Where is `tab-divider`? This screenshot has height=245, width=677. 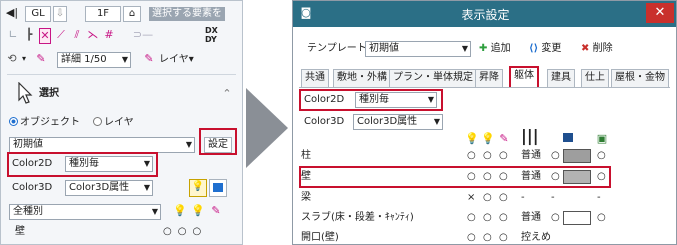 tab-divider is located at coordinates (484, 87).